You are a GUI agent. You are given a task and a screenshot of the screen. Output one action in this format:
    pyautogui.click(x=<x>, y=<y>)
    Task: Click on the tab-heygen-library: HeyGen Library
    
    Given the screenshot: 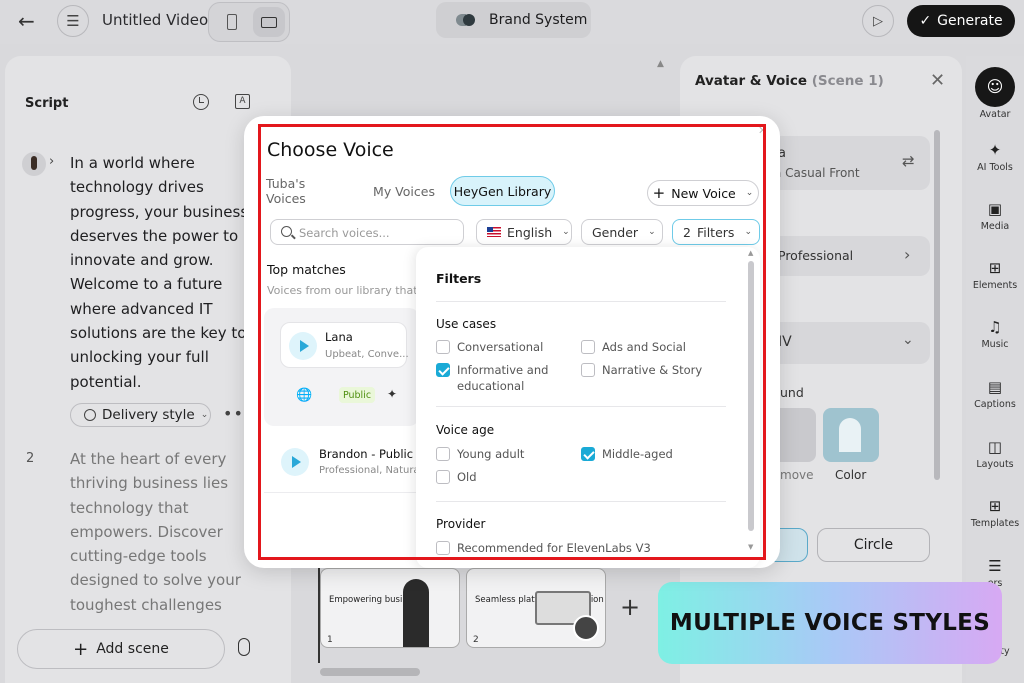 What is the action you would take?
    pyautogui.click(x=502, y=191)
    